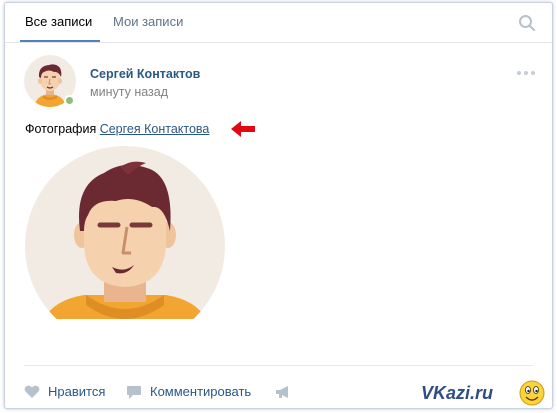 This screenshot has height=413, width=557. I want to click on comment-button: Комментировать, so click(196, 392).